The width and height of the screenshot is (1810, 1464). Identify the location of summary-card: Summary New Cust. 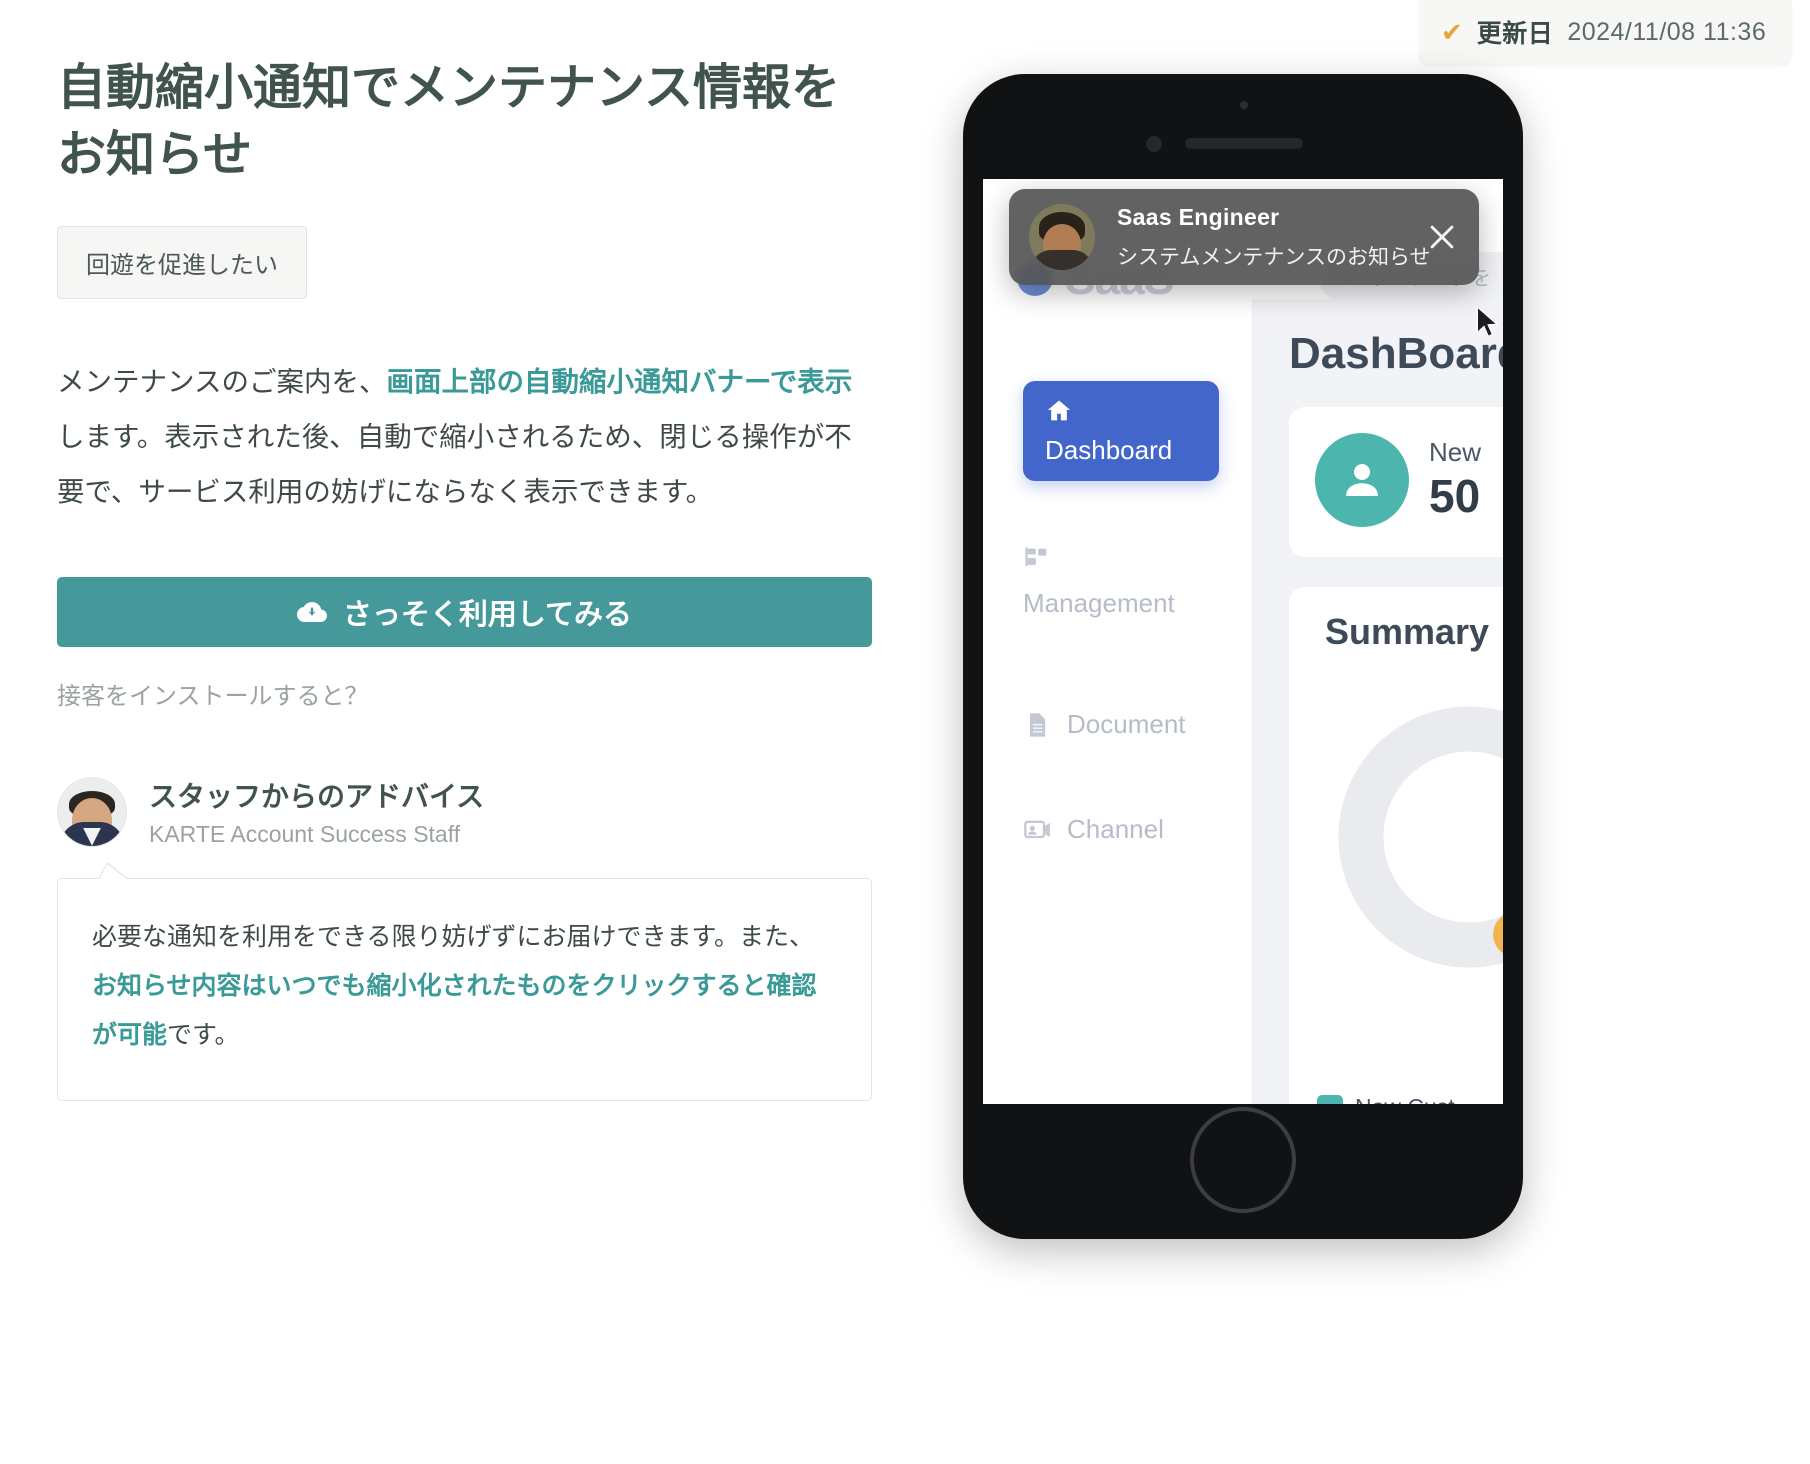
(1396, 845).